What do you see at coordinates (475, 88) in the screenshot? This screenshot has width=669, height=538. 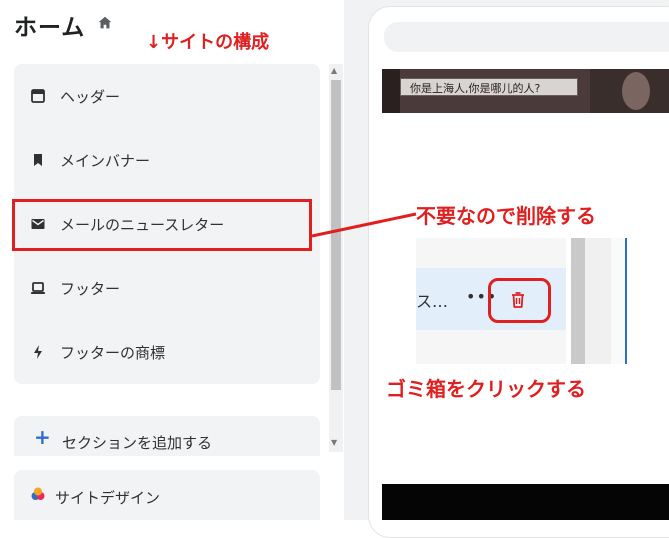 I see `banner-caption-text: 你是上海人,你是哪儿的人?` at bounding box center [475, 88].